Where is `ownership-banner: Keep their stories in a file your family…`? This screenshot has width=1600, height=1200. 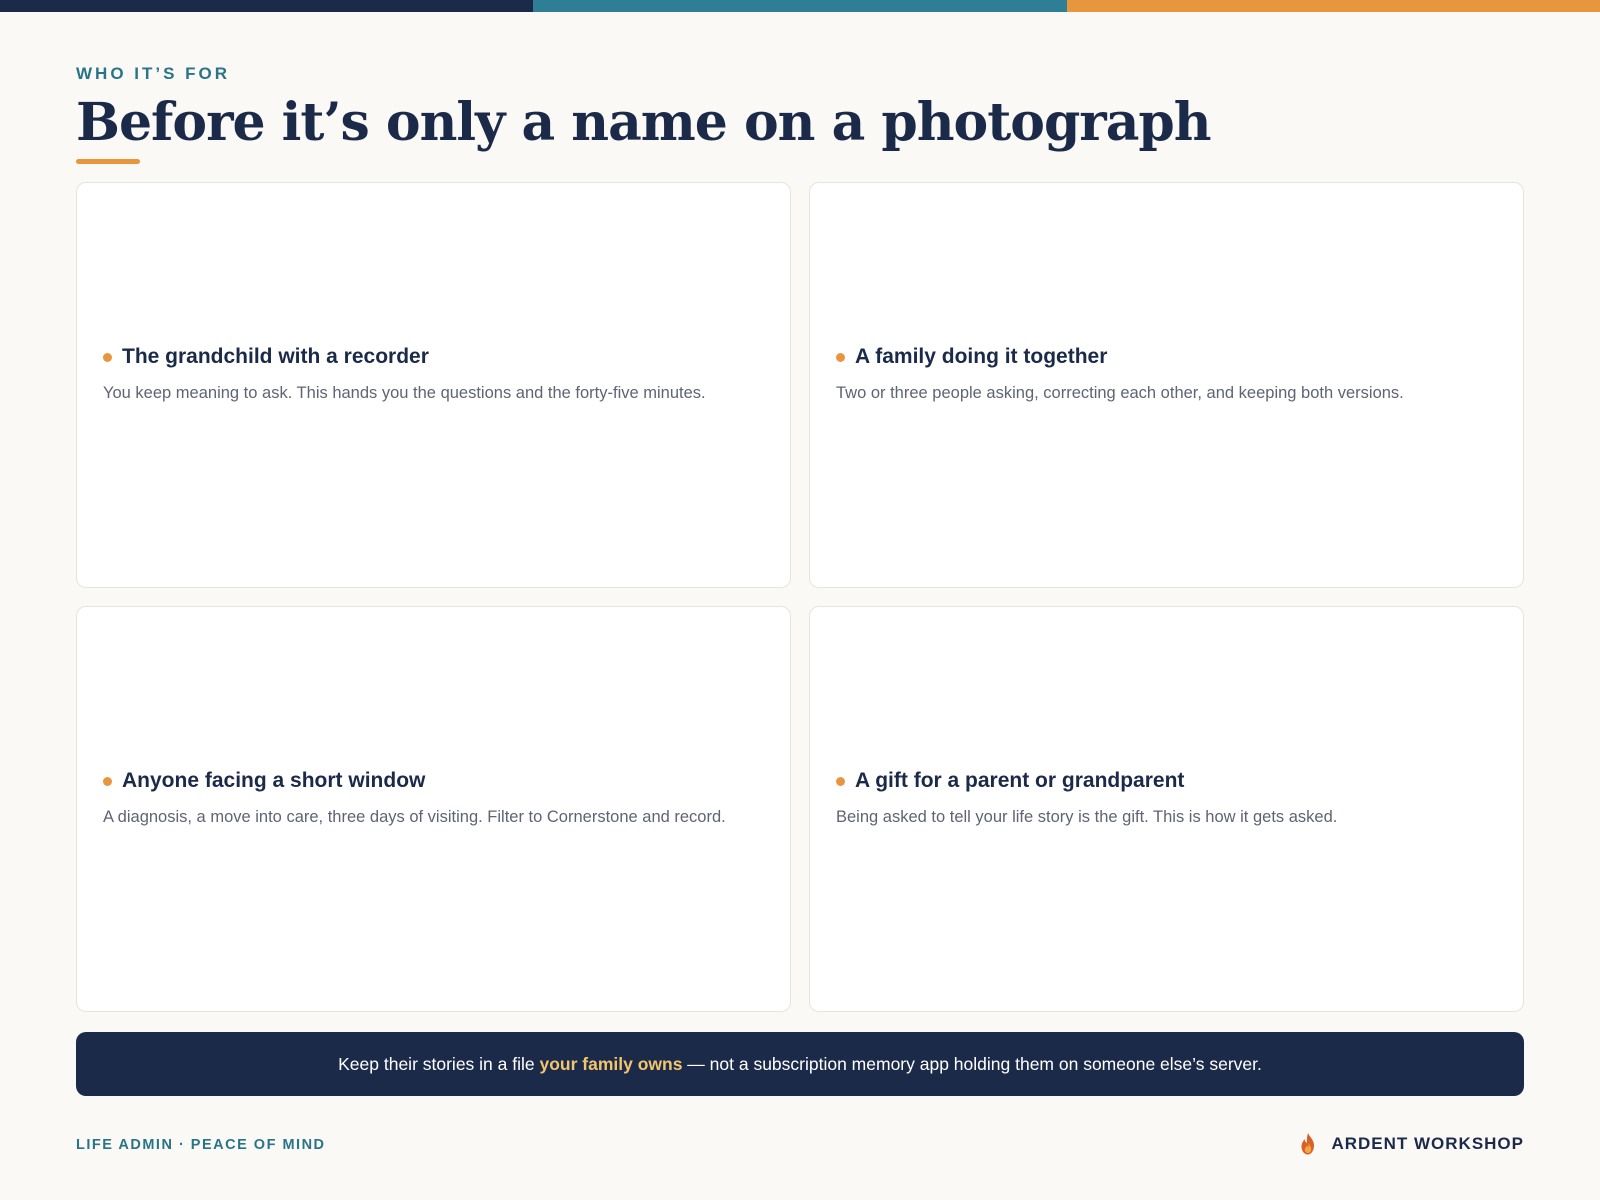 ownership-banner: Keep their stories in a file your family… is located at coordinates (800, 1064).